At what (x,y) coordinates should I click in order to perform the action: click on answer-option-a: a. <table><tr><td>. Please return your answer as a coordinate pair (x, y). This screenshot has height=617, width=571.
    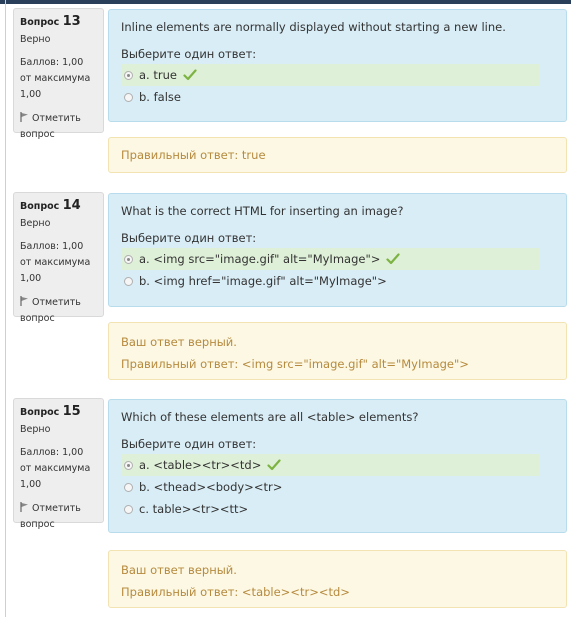
    Looking at the image, I should click on (330, 465).